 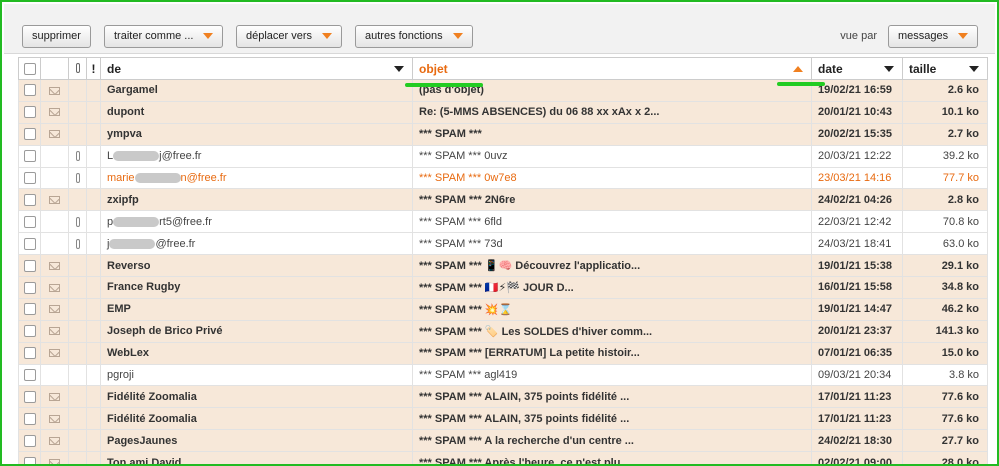 I want to click on select-all-checkbox, so click(x=29, y=68).